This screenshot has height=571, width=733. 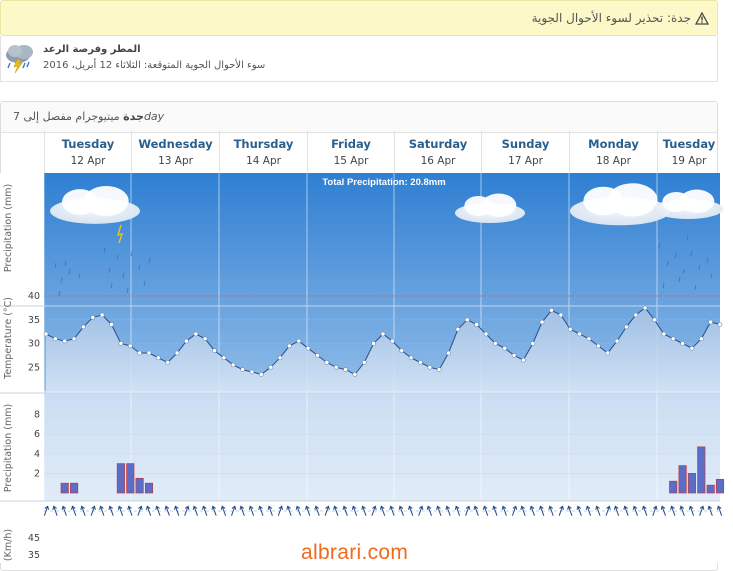 I want to click on meteogram-title: جدة ميتيوجرام مفصل إلى 7 day, so click(x=88, y=116).